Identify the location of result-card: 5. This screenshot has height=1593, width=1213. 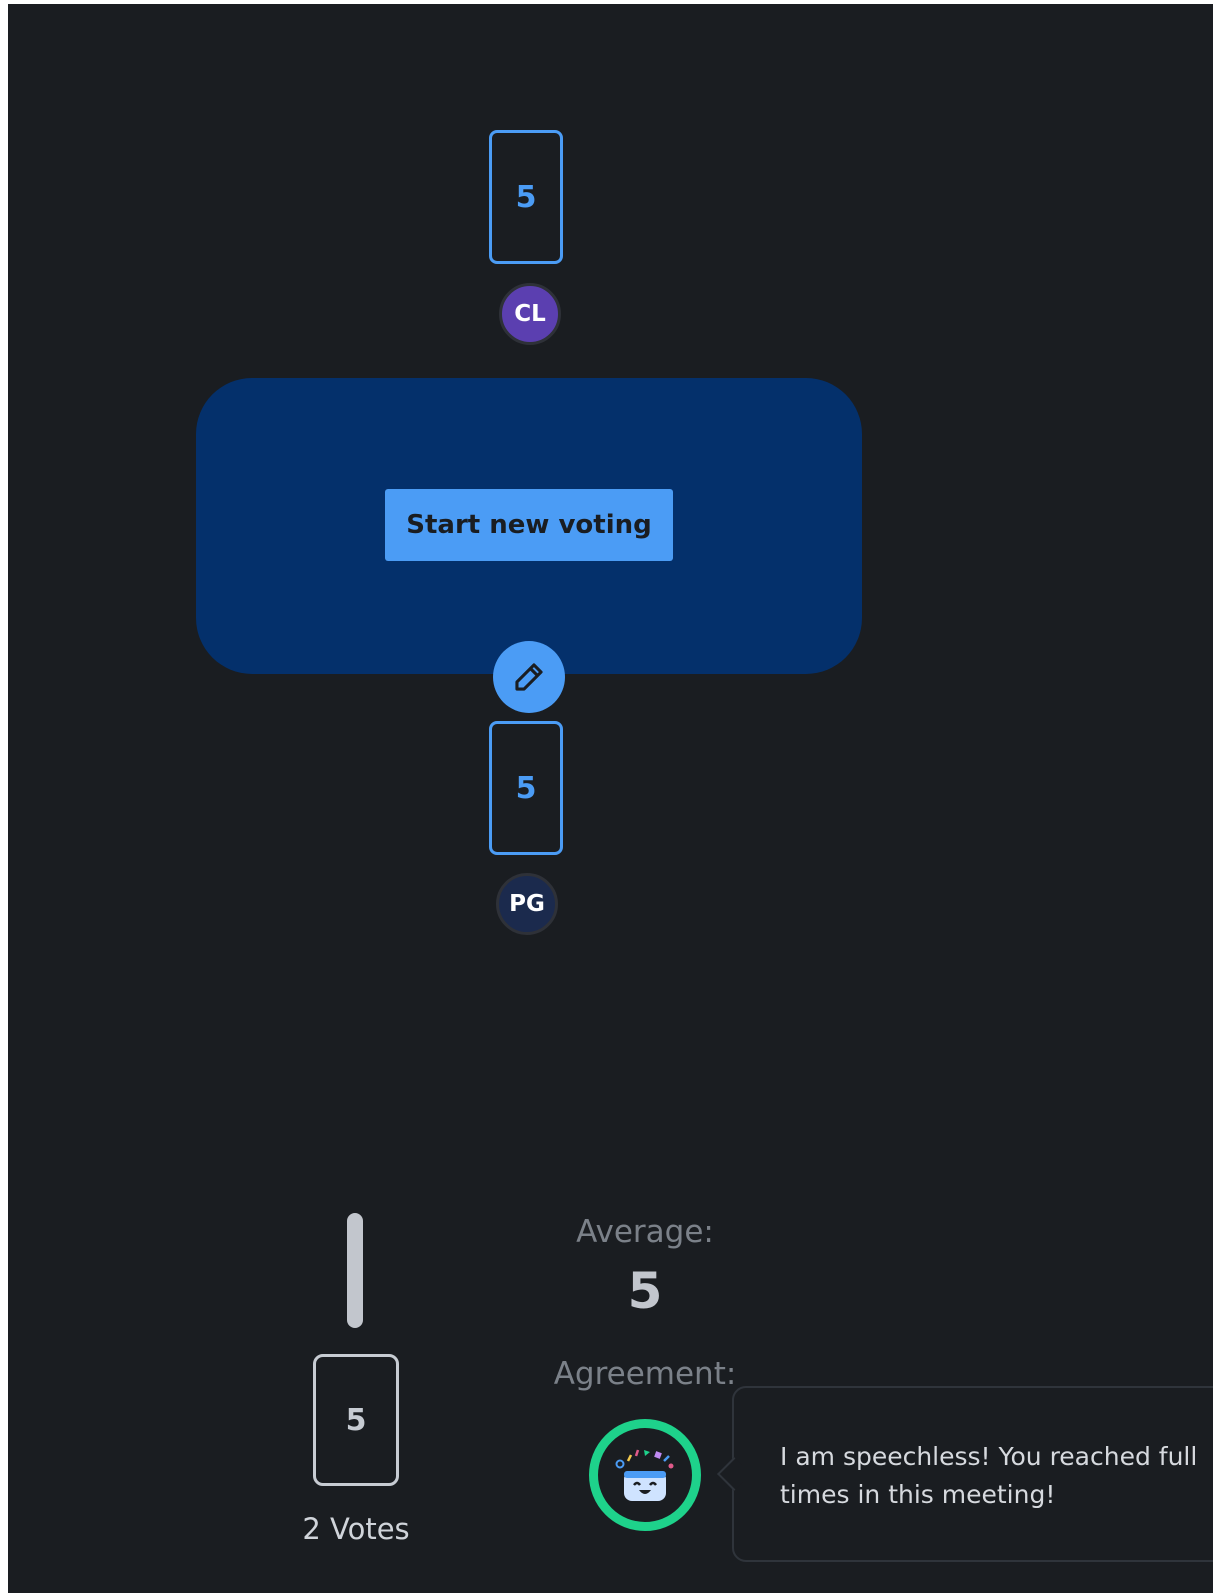
(356, 1420).